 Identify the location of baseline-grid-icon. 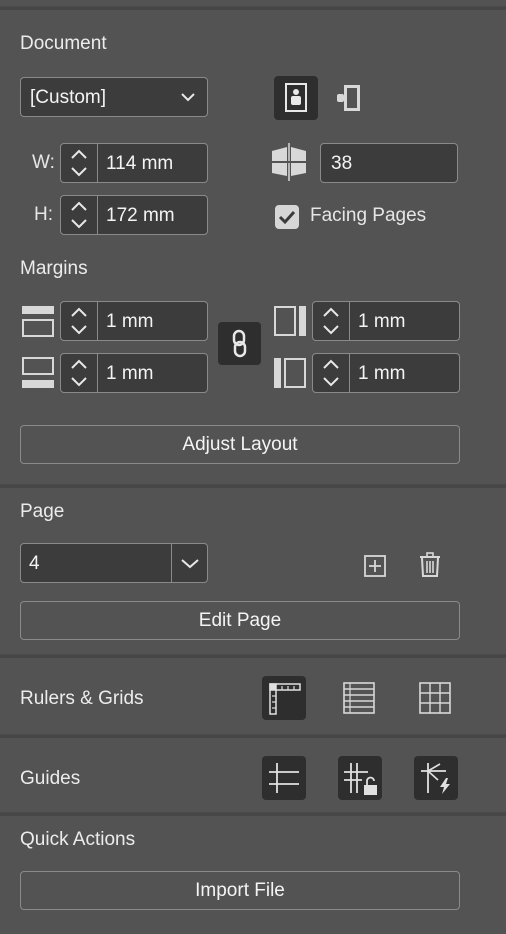
(359, 698).